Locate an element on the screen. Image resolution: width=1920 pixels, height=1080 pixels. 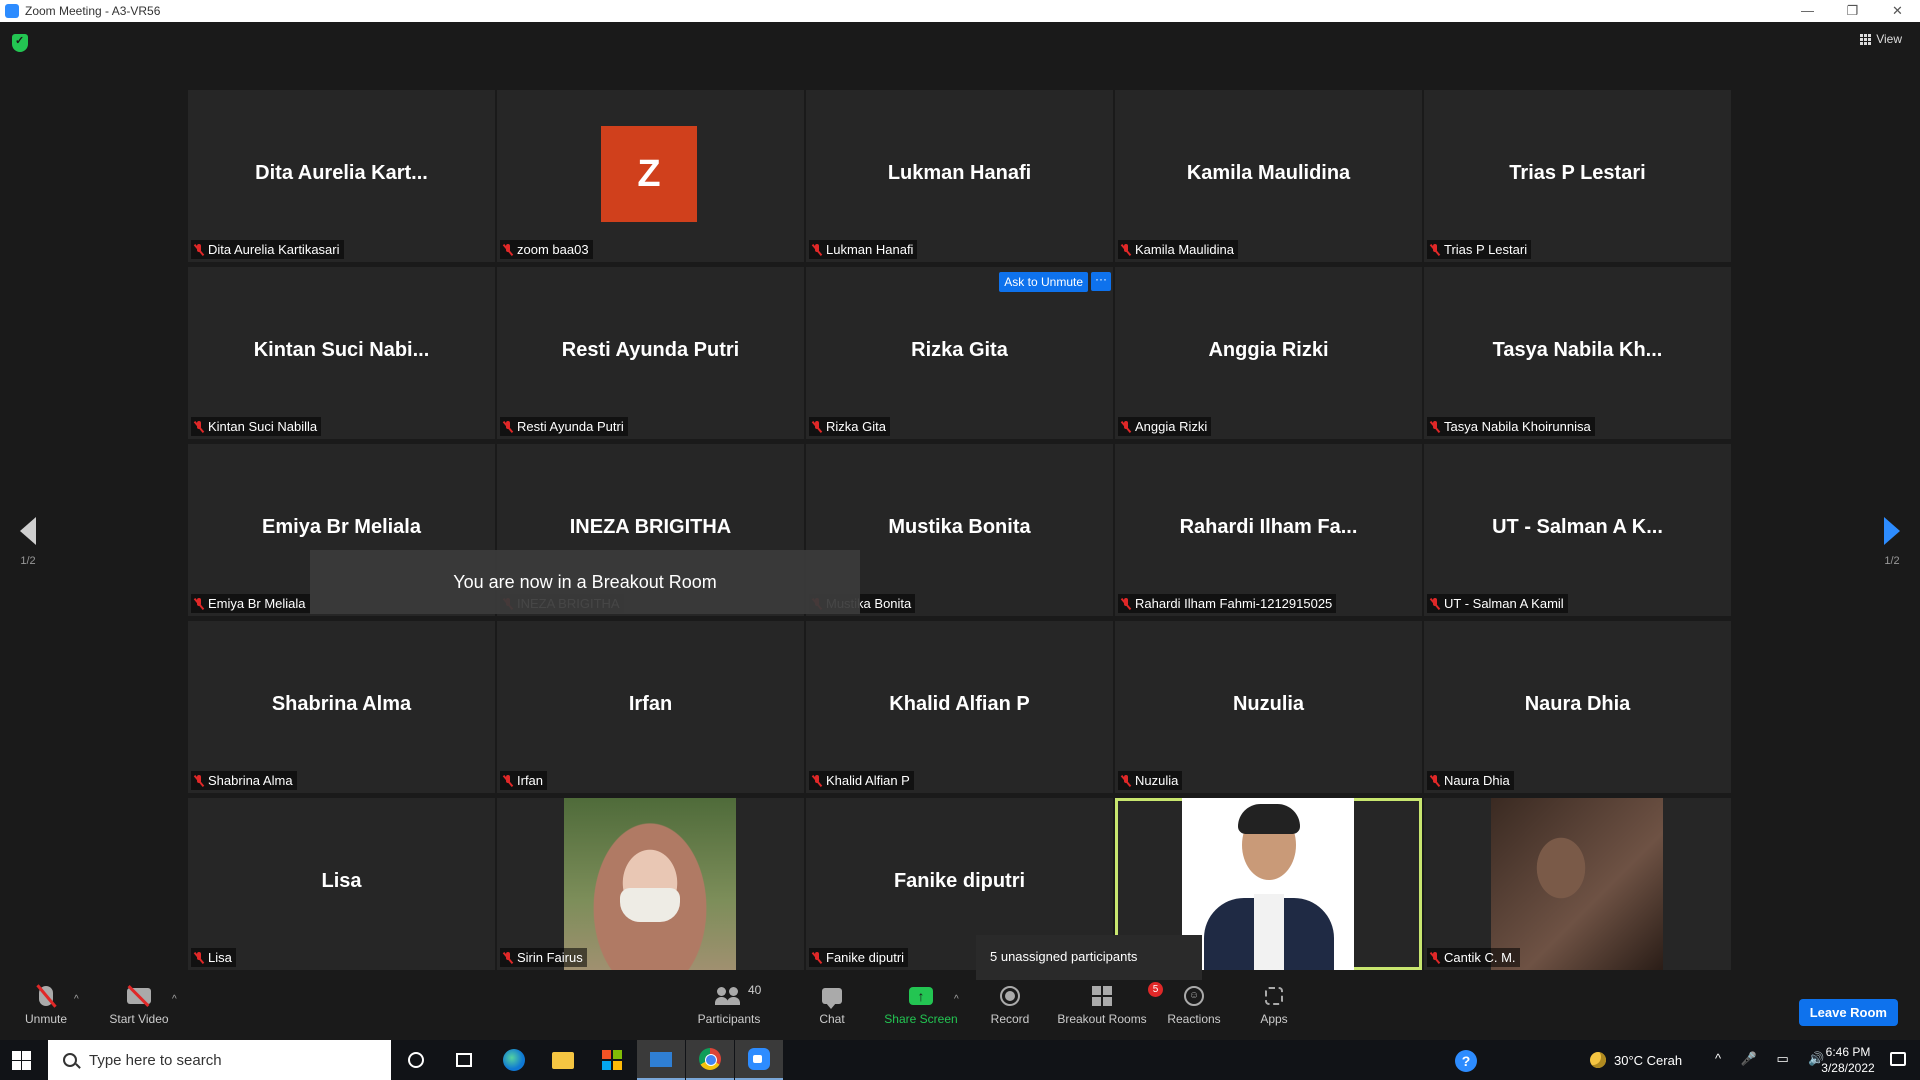
camera-off-icon is located at coordinates (139, 996).